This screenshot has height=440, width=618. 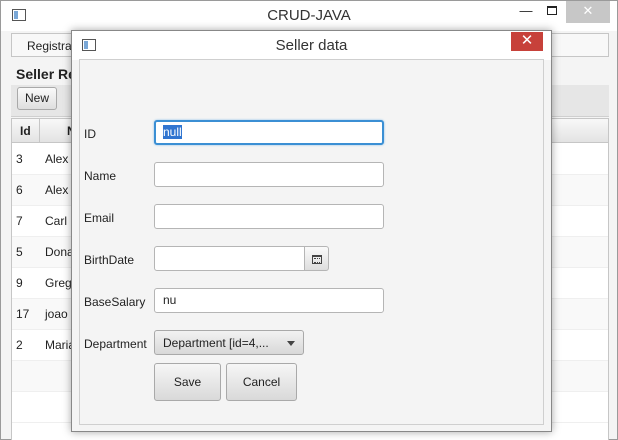 I want to click on base-salary-label: BaseSalary, so click(x=115, y=302).